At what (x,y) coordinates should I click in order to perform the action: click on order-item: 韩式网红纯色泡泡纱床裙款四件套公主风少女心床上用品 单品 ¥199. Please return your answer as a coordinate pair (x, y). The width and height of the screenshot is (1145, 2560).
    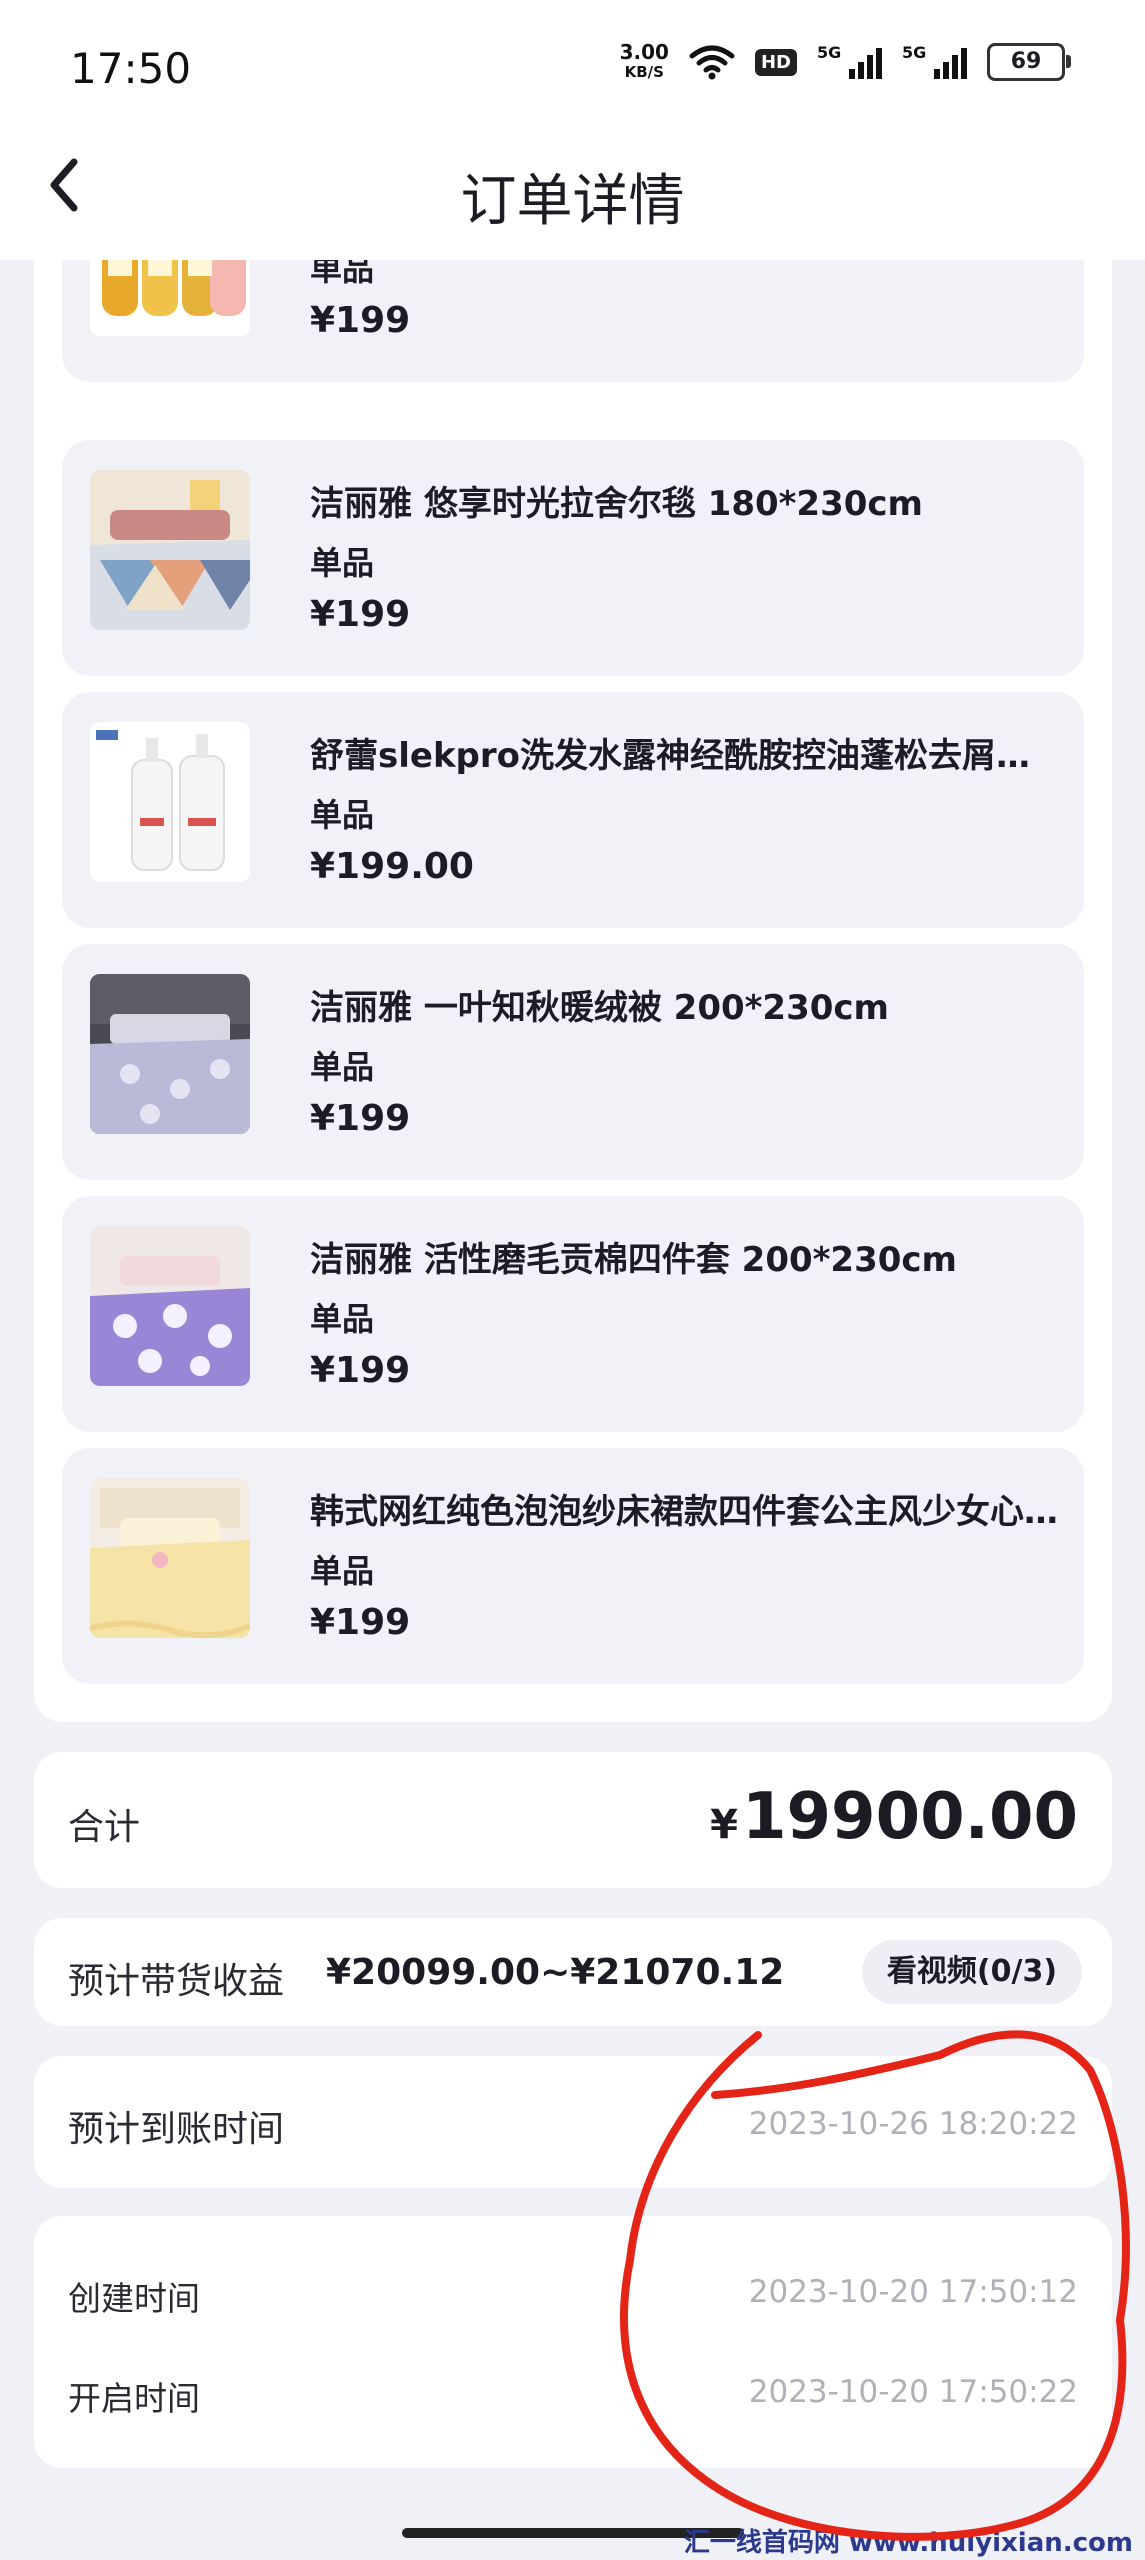
    Looking at the image, I should click on (573, 1566).